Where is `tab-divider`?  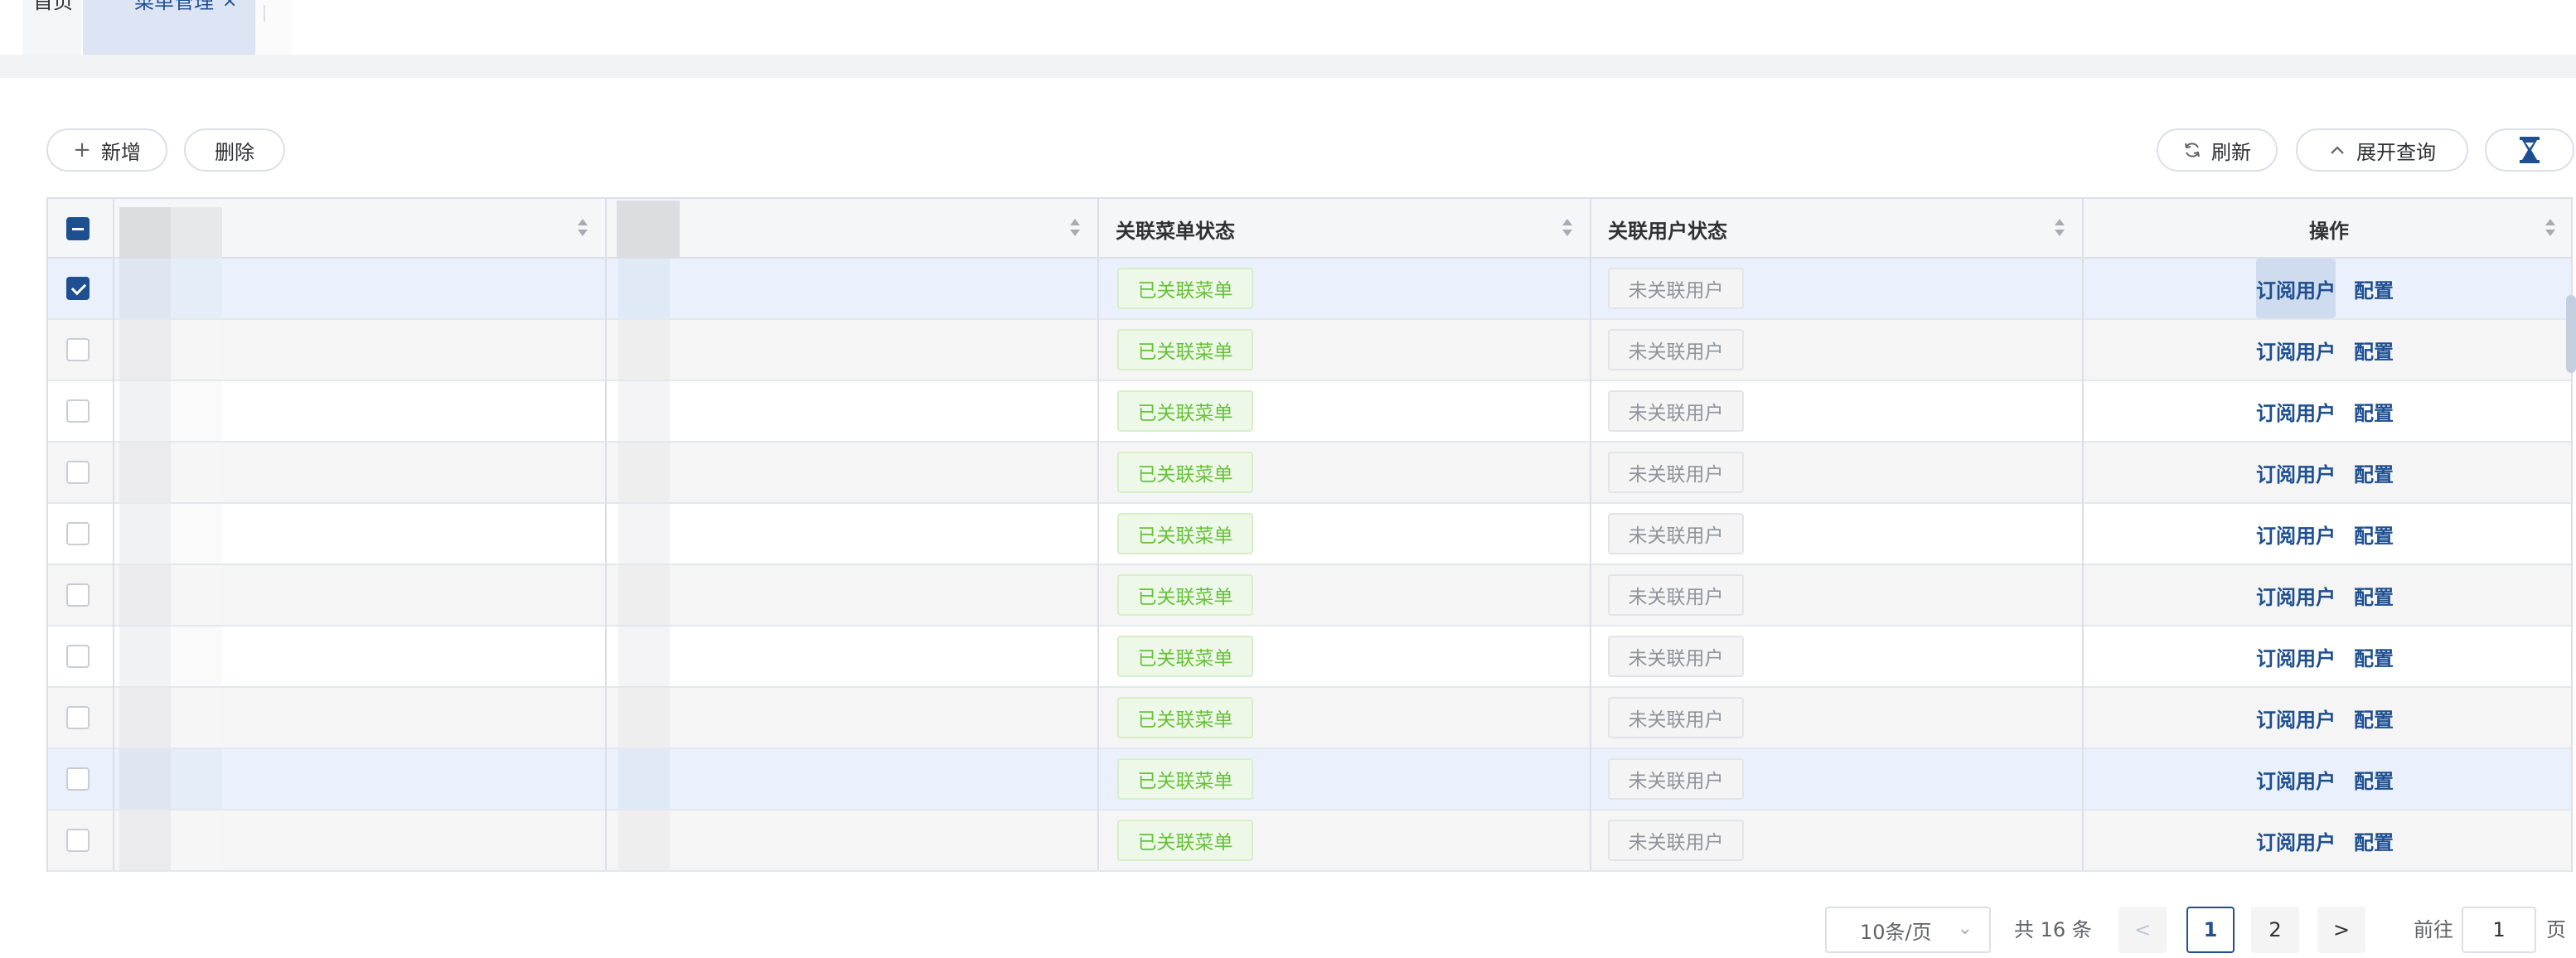 tab-divider is located at coordinates (264, 13).